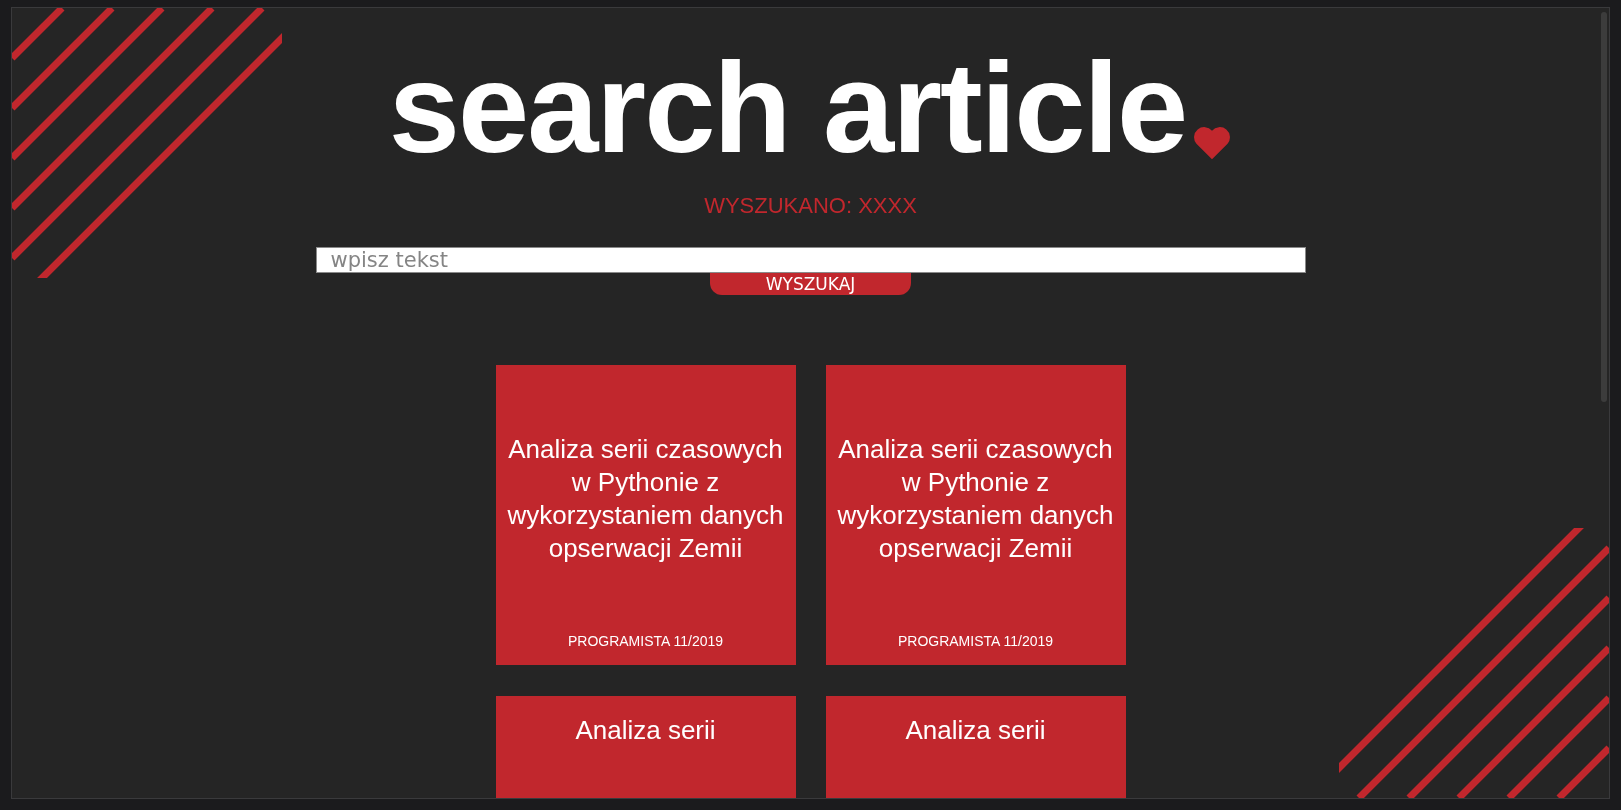  I want to click on search-field: wpisz tekst, so click(810, 259).